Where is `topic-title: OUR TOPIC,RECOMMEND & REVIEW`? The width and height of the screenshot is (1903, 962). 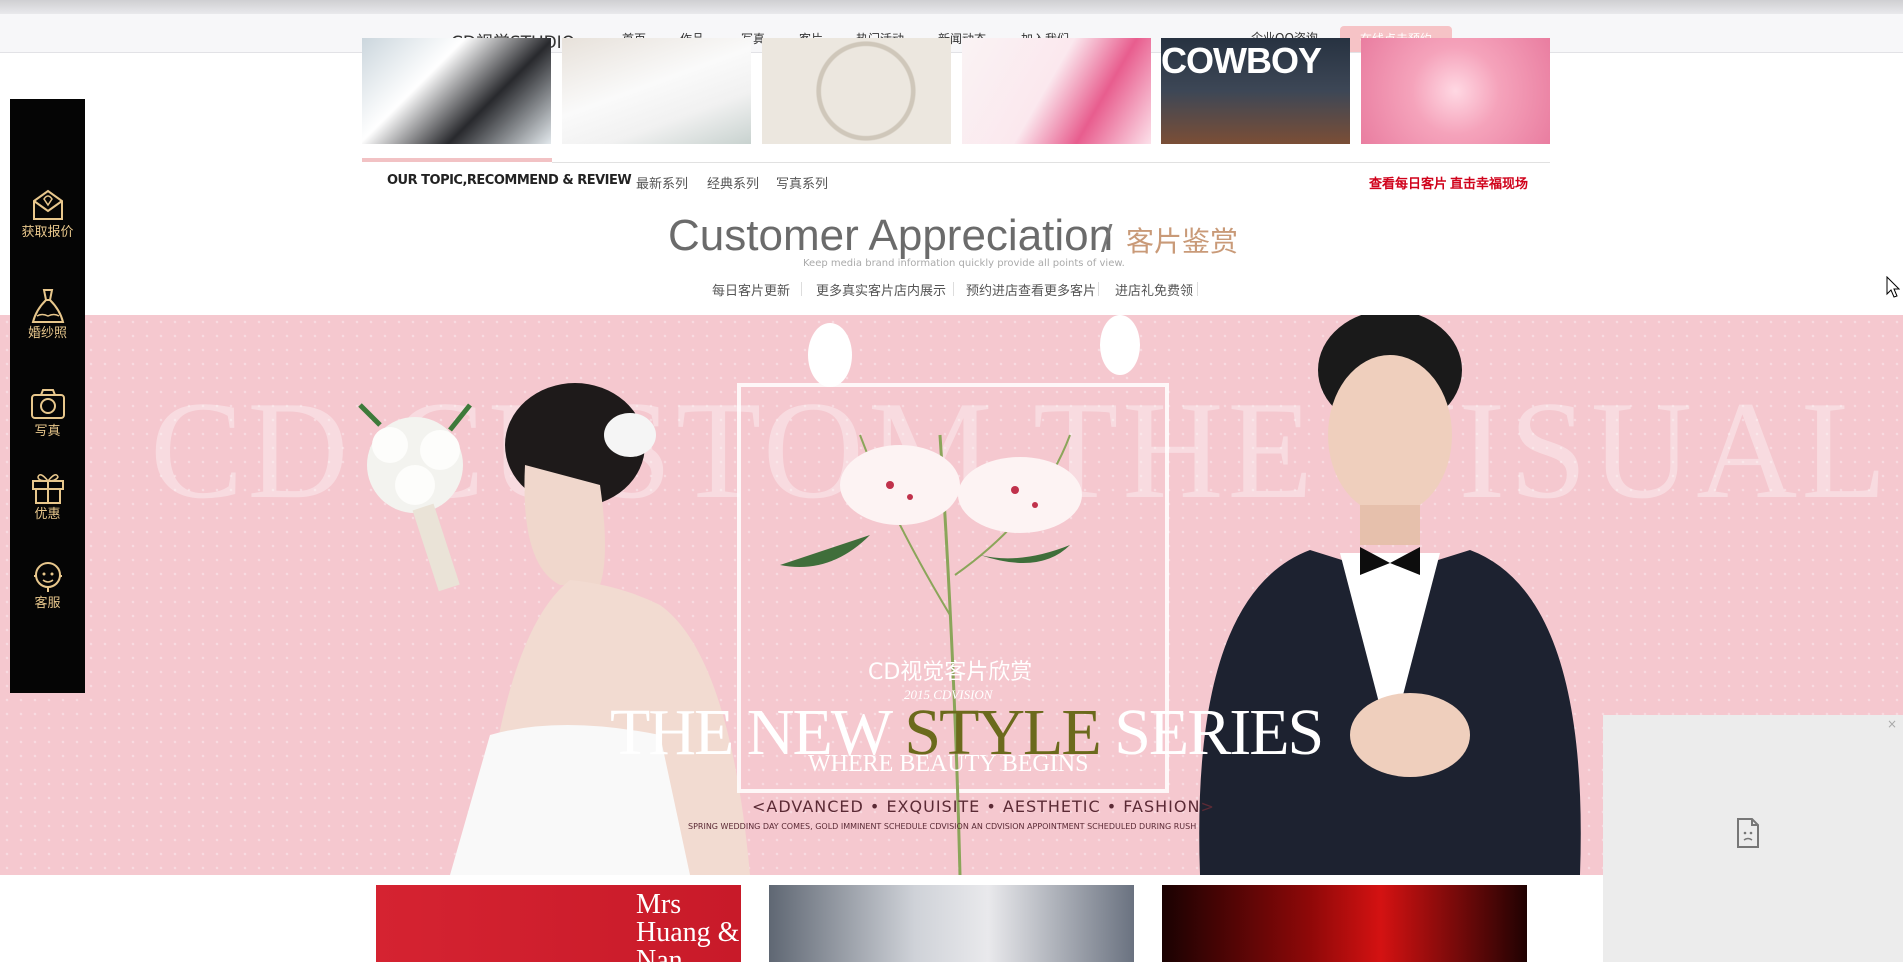
topic-title: OUR TOPIC,RECOMMEND & REVIEW is located at coordinates (509, 180).